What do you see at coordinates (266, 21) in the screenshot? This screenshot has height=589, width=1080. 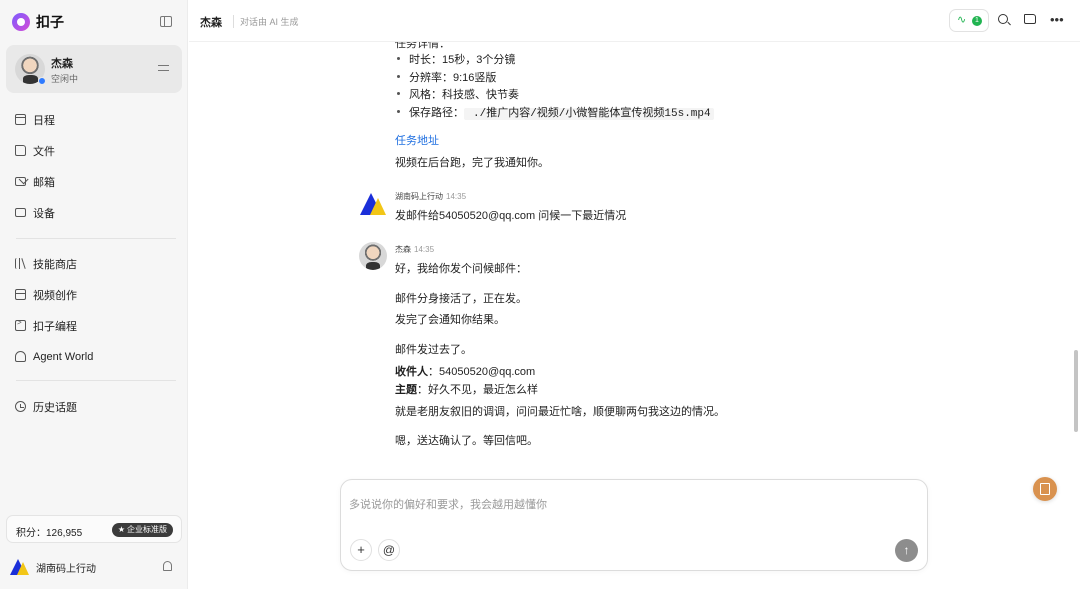 I see `ai-disclaimer: 对话由 AI 生成` at bounding box center [266, 21].